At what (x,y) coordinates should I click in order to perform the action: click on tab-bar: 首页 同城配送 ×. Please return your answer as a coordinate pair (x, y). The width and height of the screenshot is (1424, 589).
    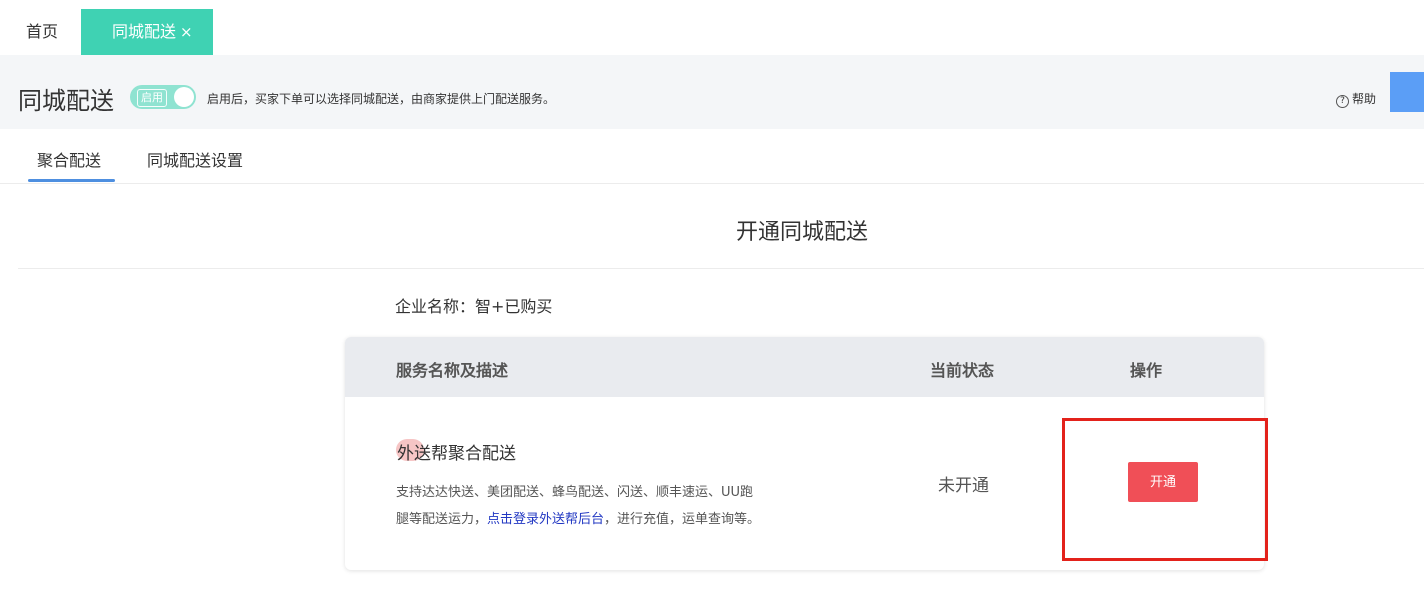
    Looking at the image, I should click on (712, 27).